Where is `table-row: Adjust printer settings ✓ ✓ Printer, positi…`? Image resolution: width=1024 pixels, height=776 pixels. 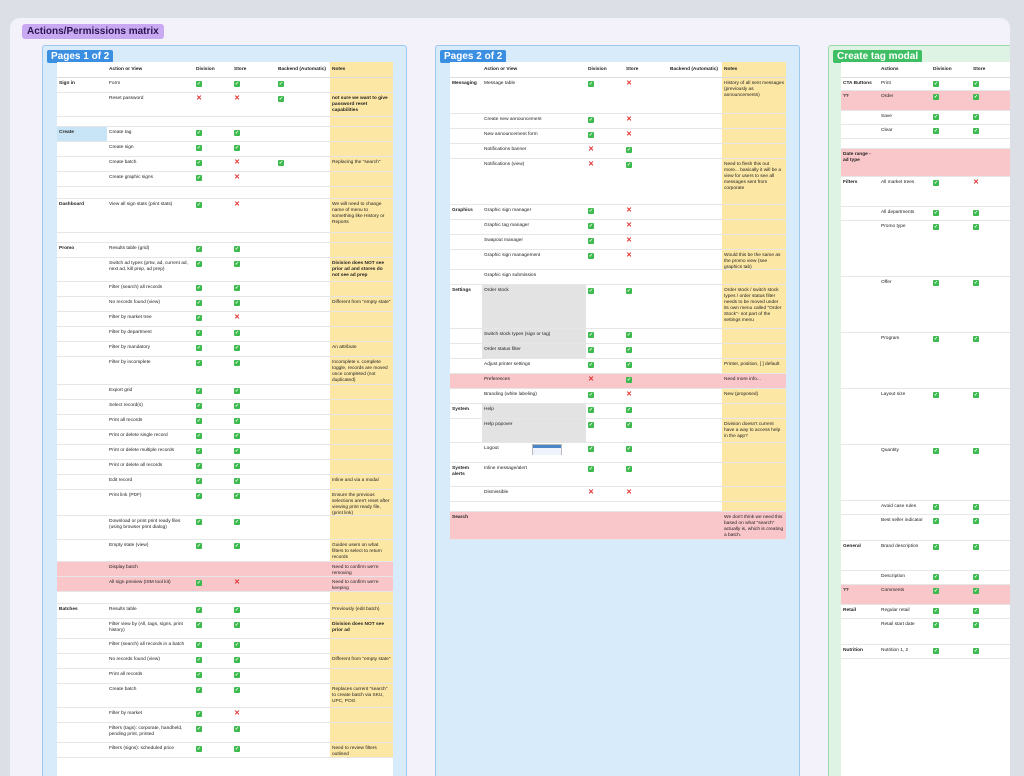
table-row: Adjust printer settings ✓ ✓ Printer, positi… is located at coordinates (618, 366).